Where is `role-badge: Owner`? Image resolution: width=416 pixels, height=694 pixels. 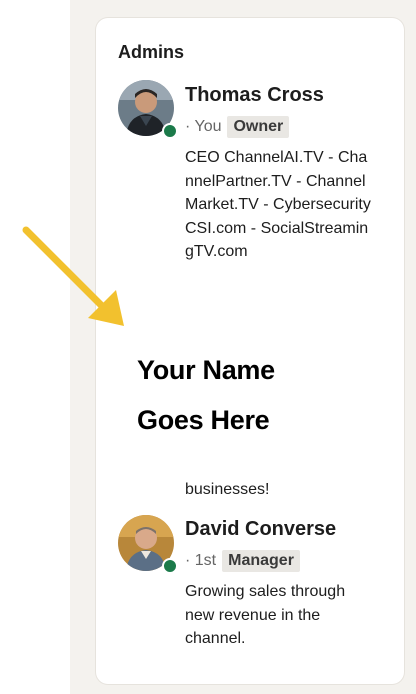
role-badge: Owner is located at coordinates (258, 127).